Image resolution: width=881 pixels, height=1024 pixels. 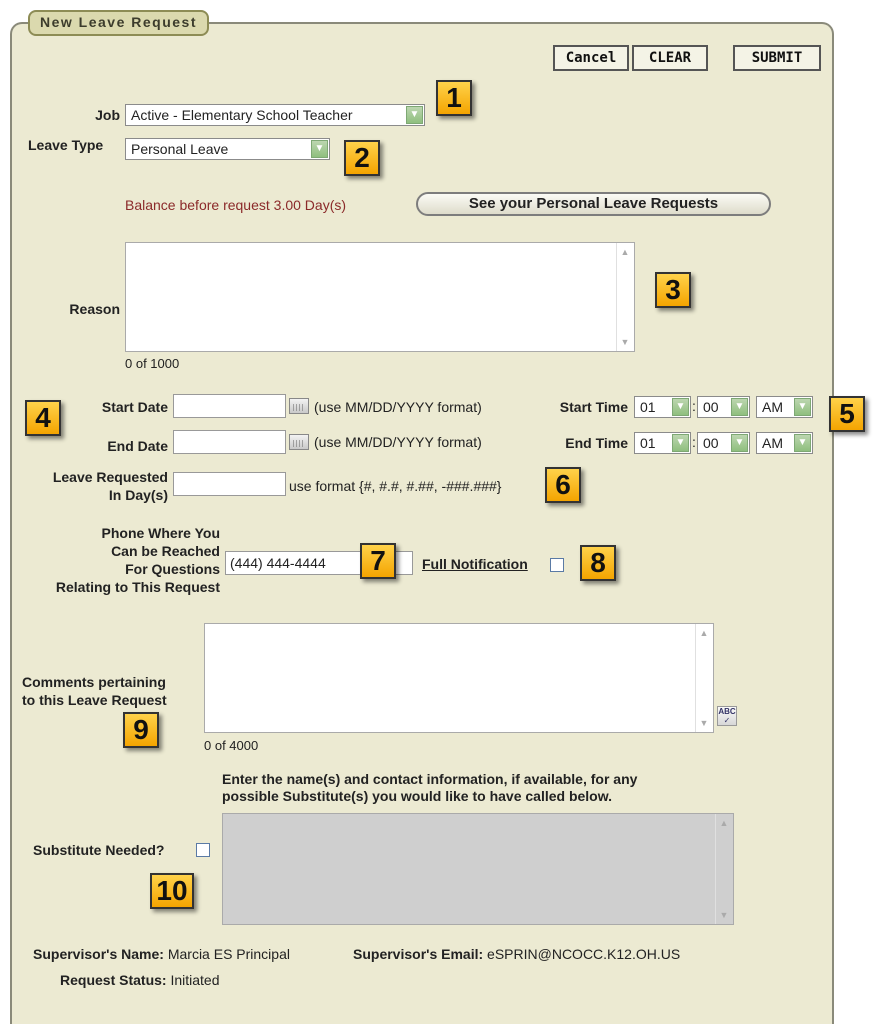 What do you see at coordinates (138, 495) in the screenshot?
I see `days-label-line2: In Day(s)` at bounding box center [138, 495].